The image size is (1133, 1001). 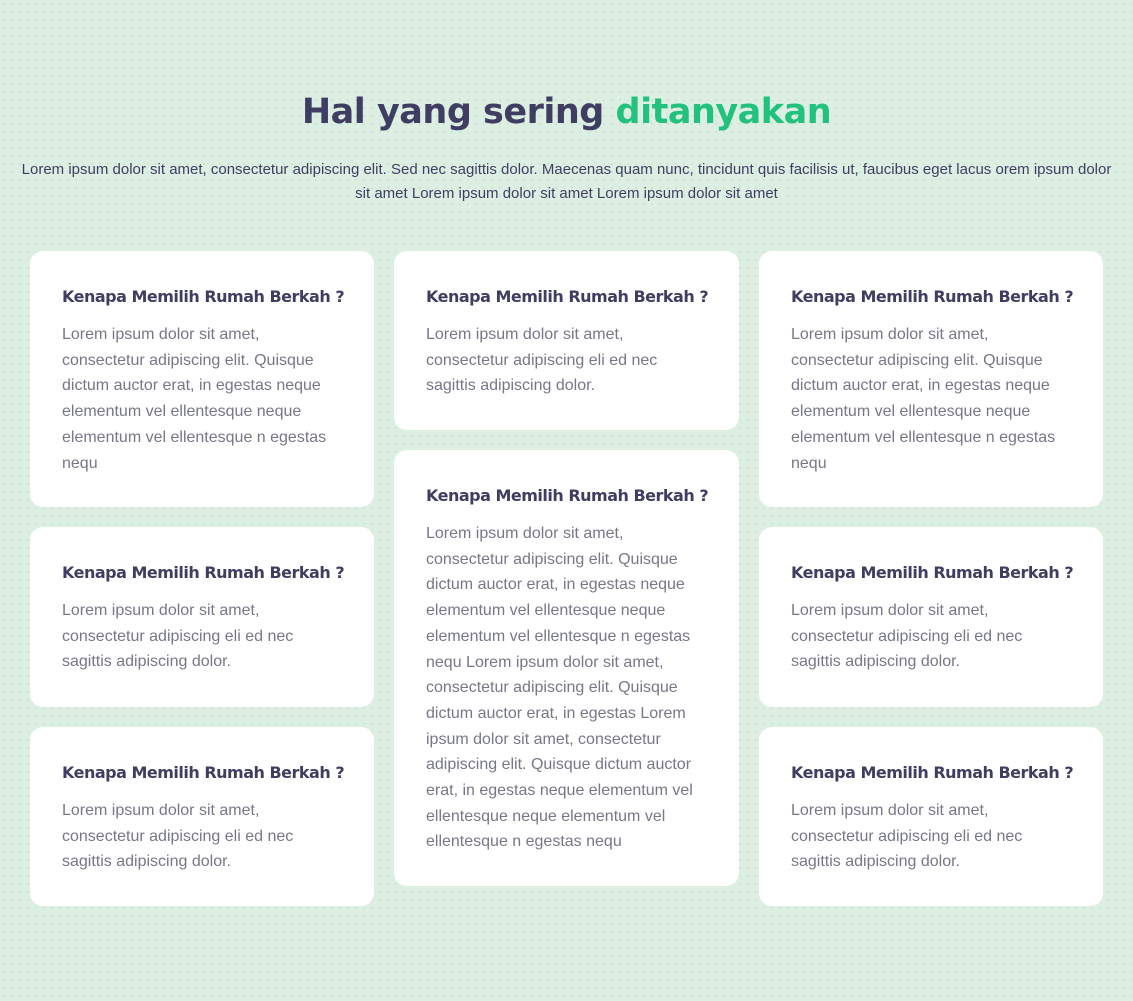 I want to click on page-title-accent: ditanyakan, so click(x=723, y=112).